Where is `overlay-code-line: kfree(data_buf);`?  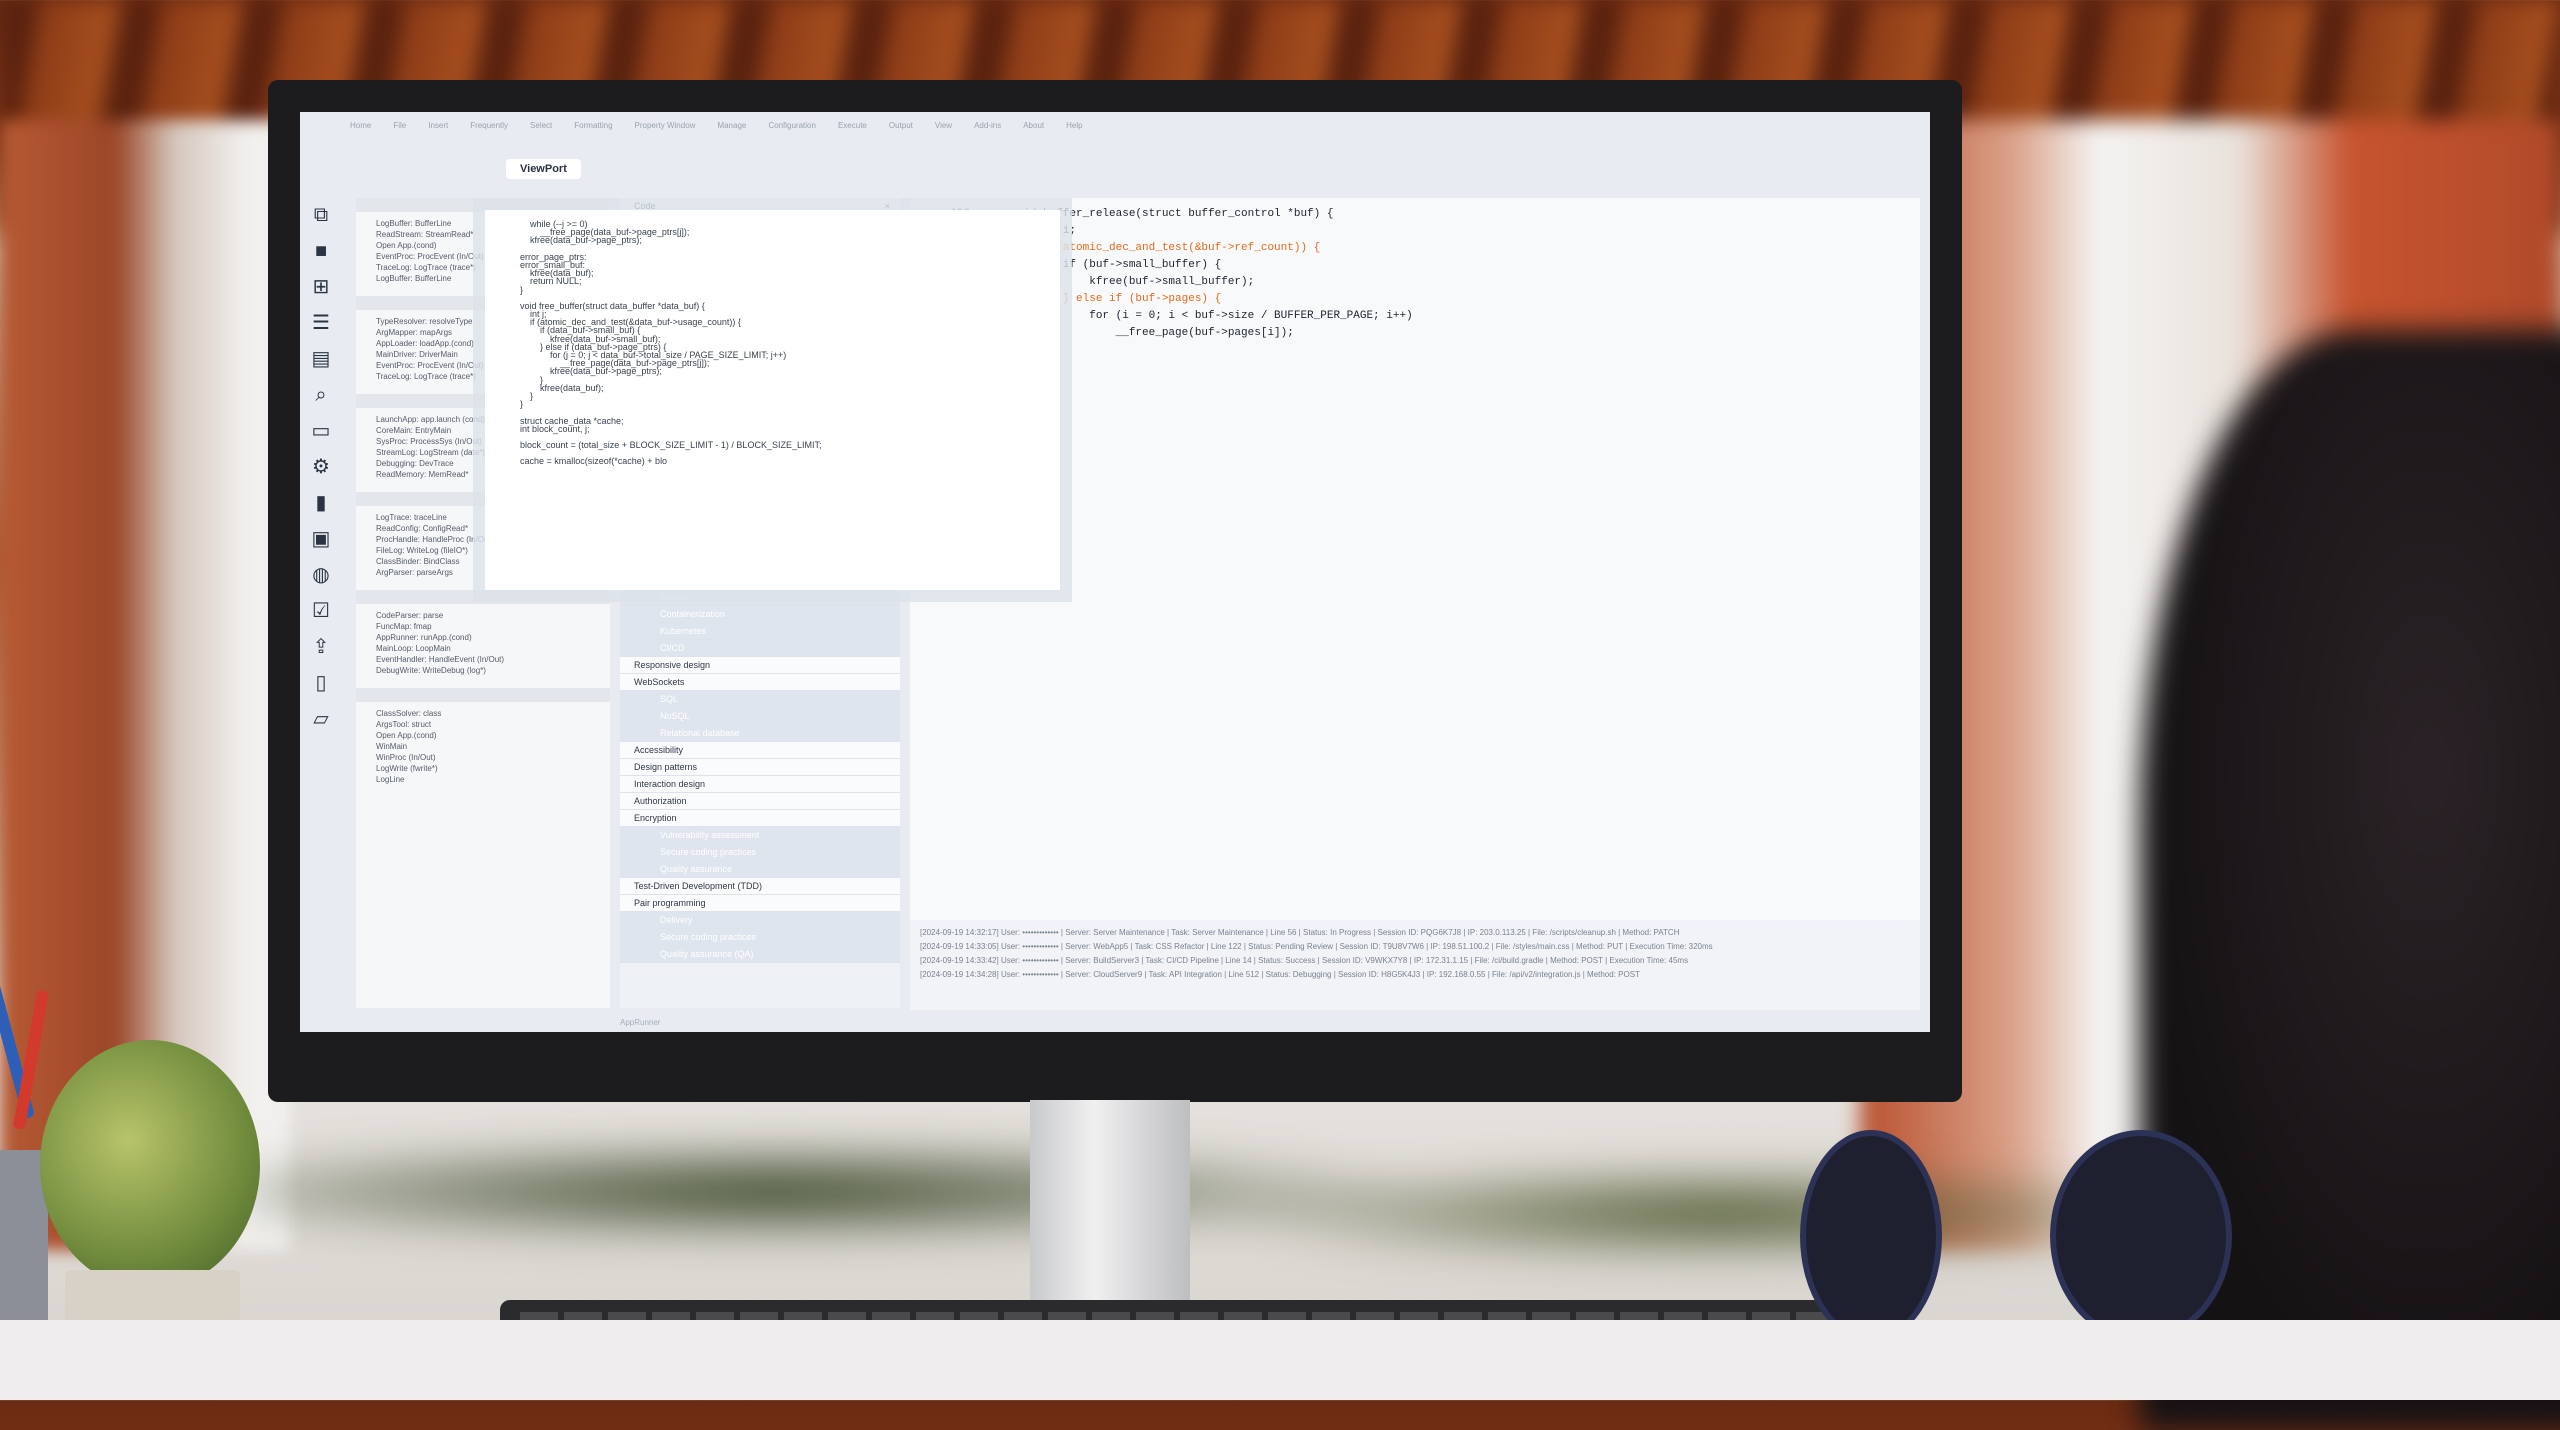 overlay-code-line: kfree(data_buf); is located at coordinates (562, 387).